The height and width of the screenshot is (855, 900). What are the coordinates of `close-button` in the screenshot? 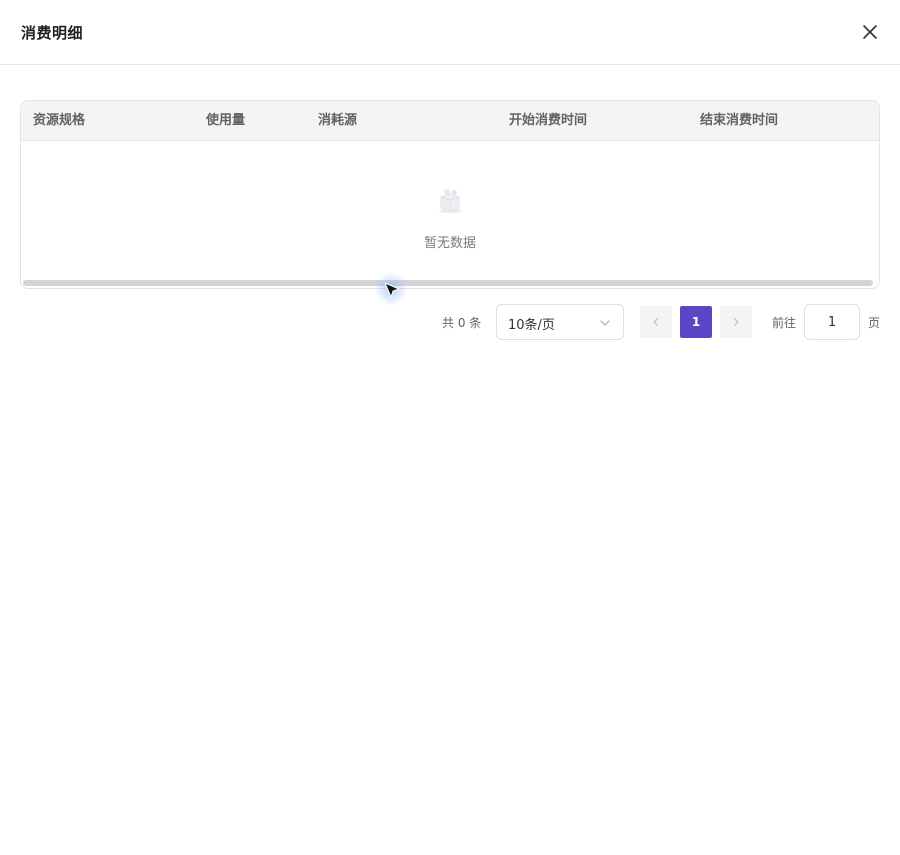 It's located at (870, 32).